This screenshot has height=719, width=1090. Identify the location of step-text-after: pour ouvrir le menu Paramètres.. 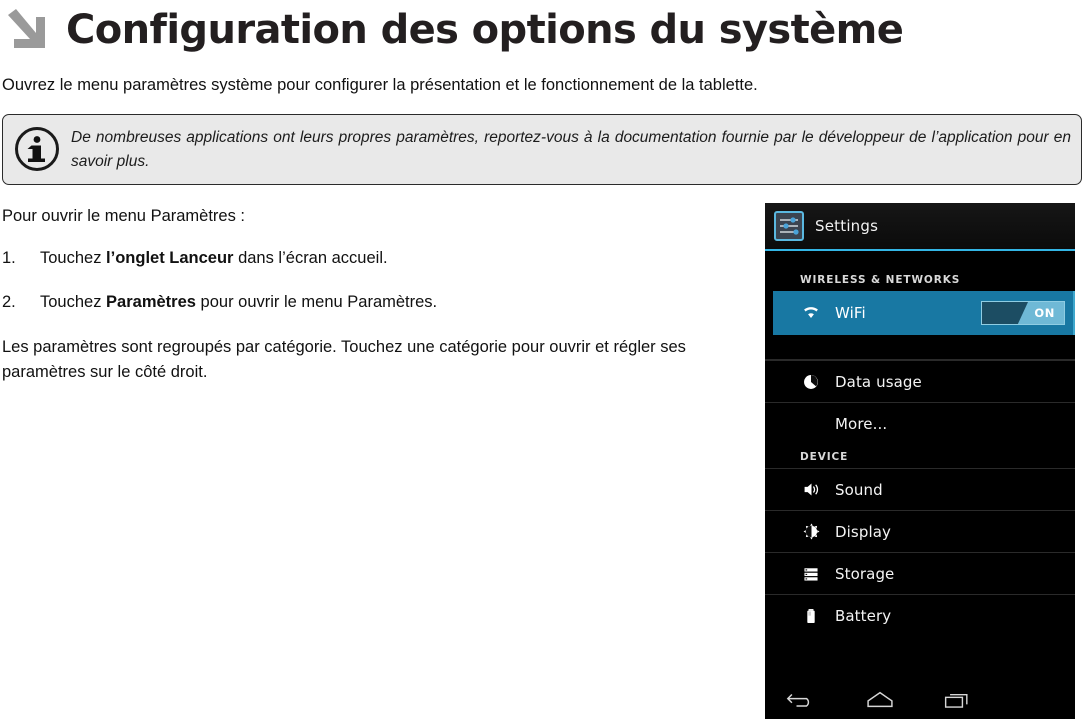
(316, 302).